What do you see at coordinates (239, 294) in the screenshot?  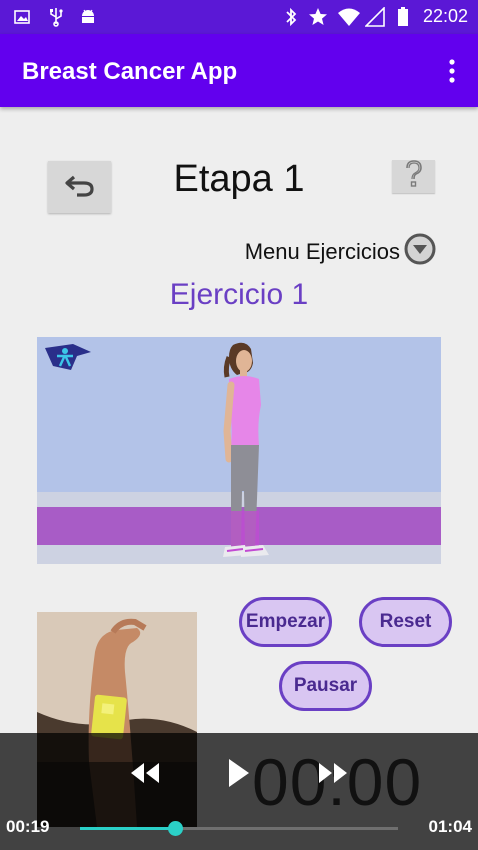 I see `exercise-title: Ejercicio 1` at bounding box center [239, 294].